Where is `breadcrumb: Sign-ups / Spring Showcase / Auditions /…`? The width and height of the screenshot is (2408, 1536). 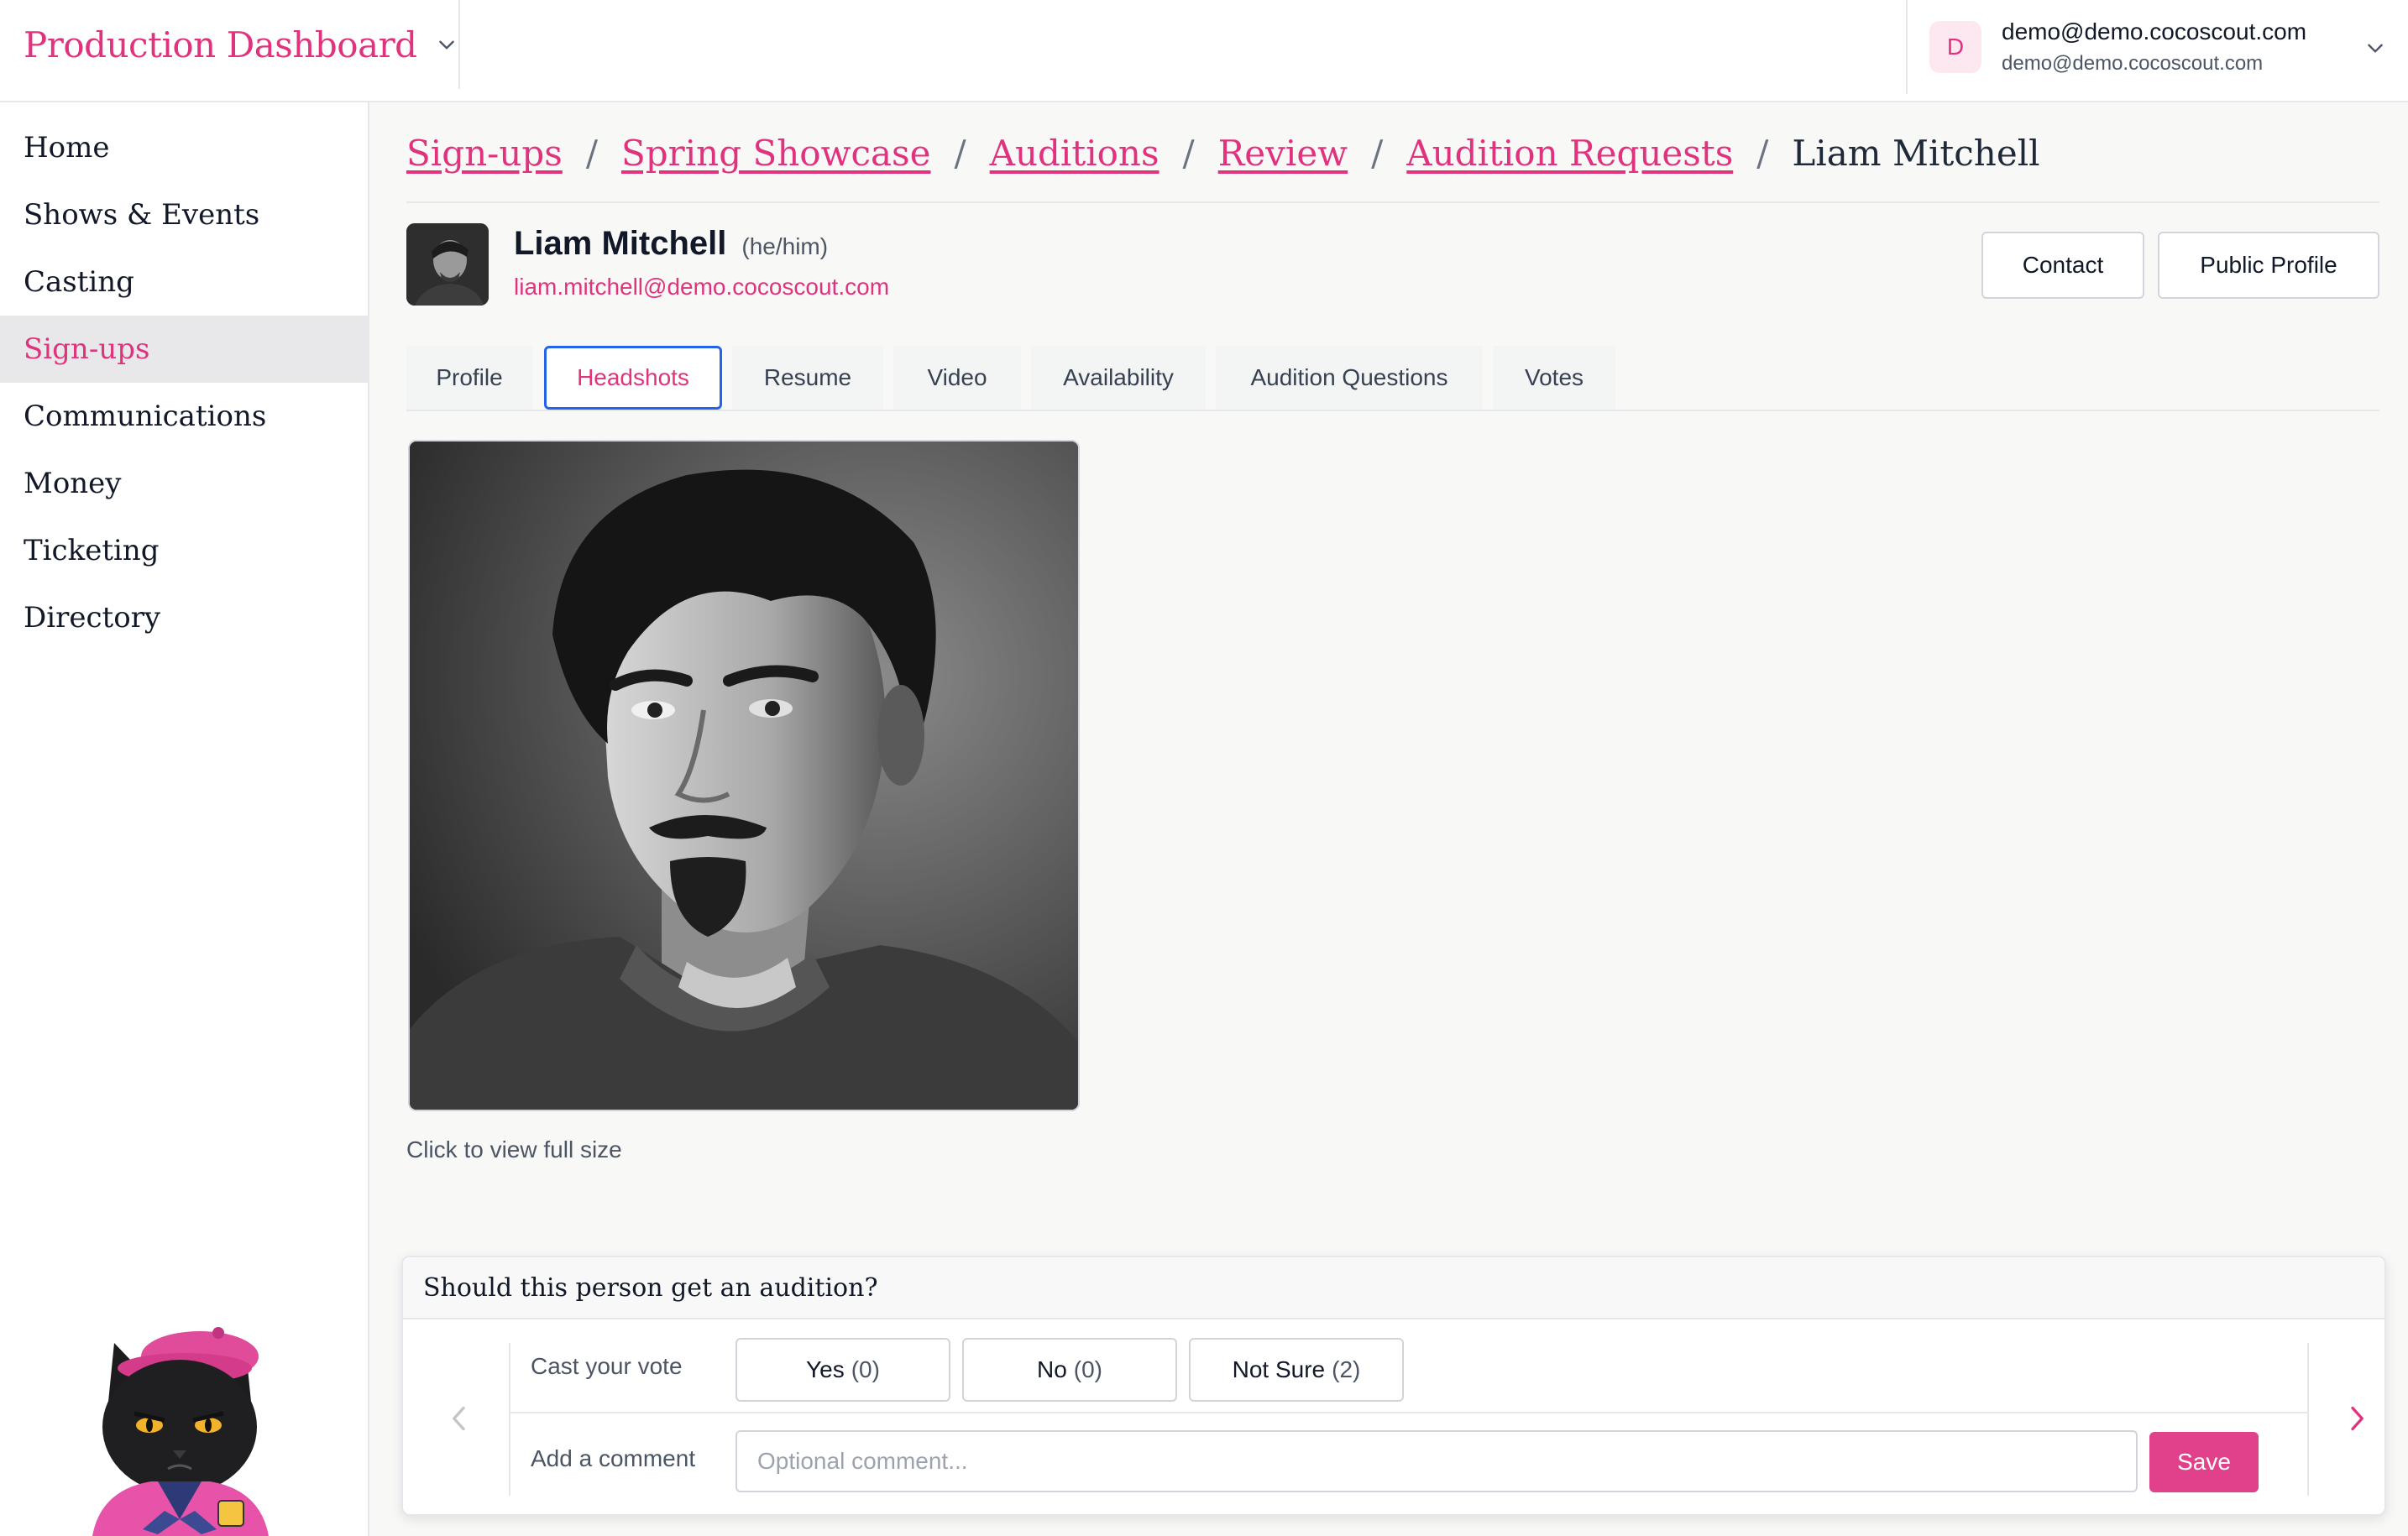 breadcrumb: Sign-ups / Spring Showcase / Auditions /… is located at coordinates (1392, 168).